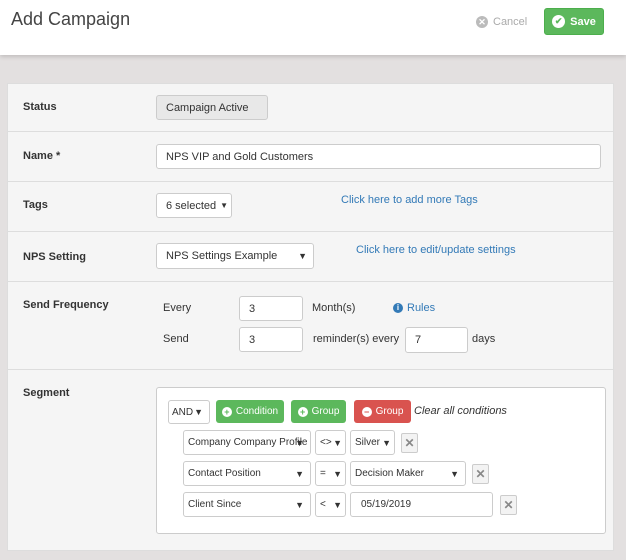 The image size is (626, 560). What do you see at coordinates (224, 205) in the screenshot?
I see `caret-down-icon: ▼` at bounding box center [224, 205].